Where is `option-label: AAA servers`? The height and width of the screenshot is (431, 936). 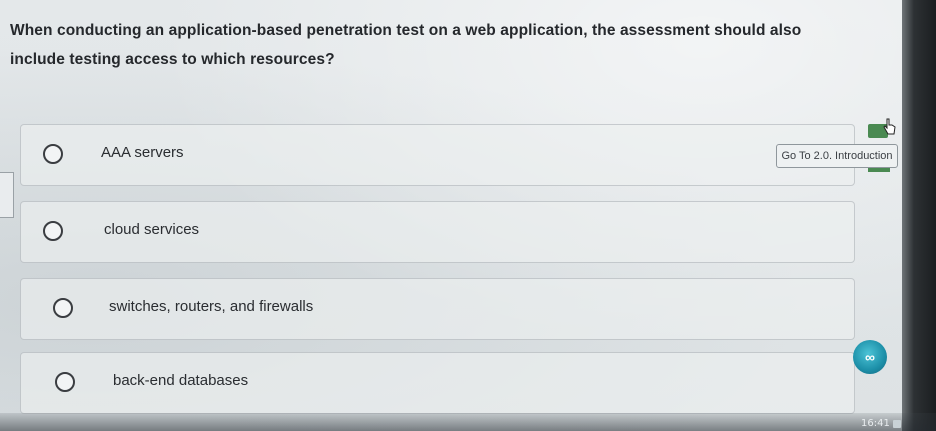 option-label: AAA servers is located at coordinates (142, 152).